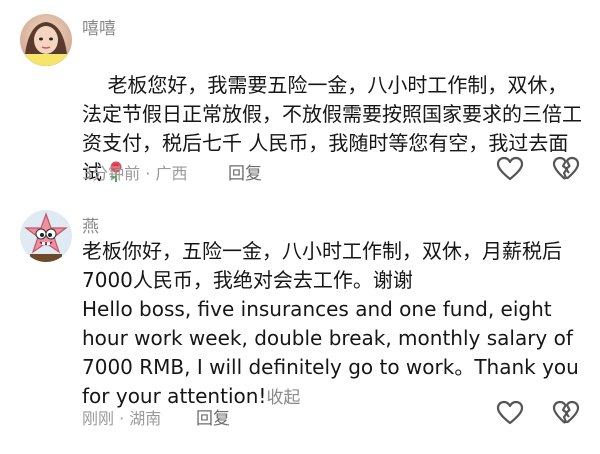 The image size is (600, 454). I want to click on comment-meta: 刚刚 · 湖南, so click(122, 418).